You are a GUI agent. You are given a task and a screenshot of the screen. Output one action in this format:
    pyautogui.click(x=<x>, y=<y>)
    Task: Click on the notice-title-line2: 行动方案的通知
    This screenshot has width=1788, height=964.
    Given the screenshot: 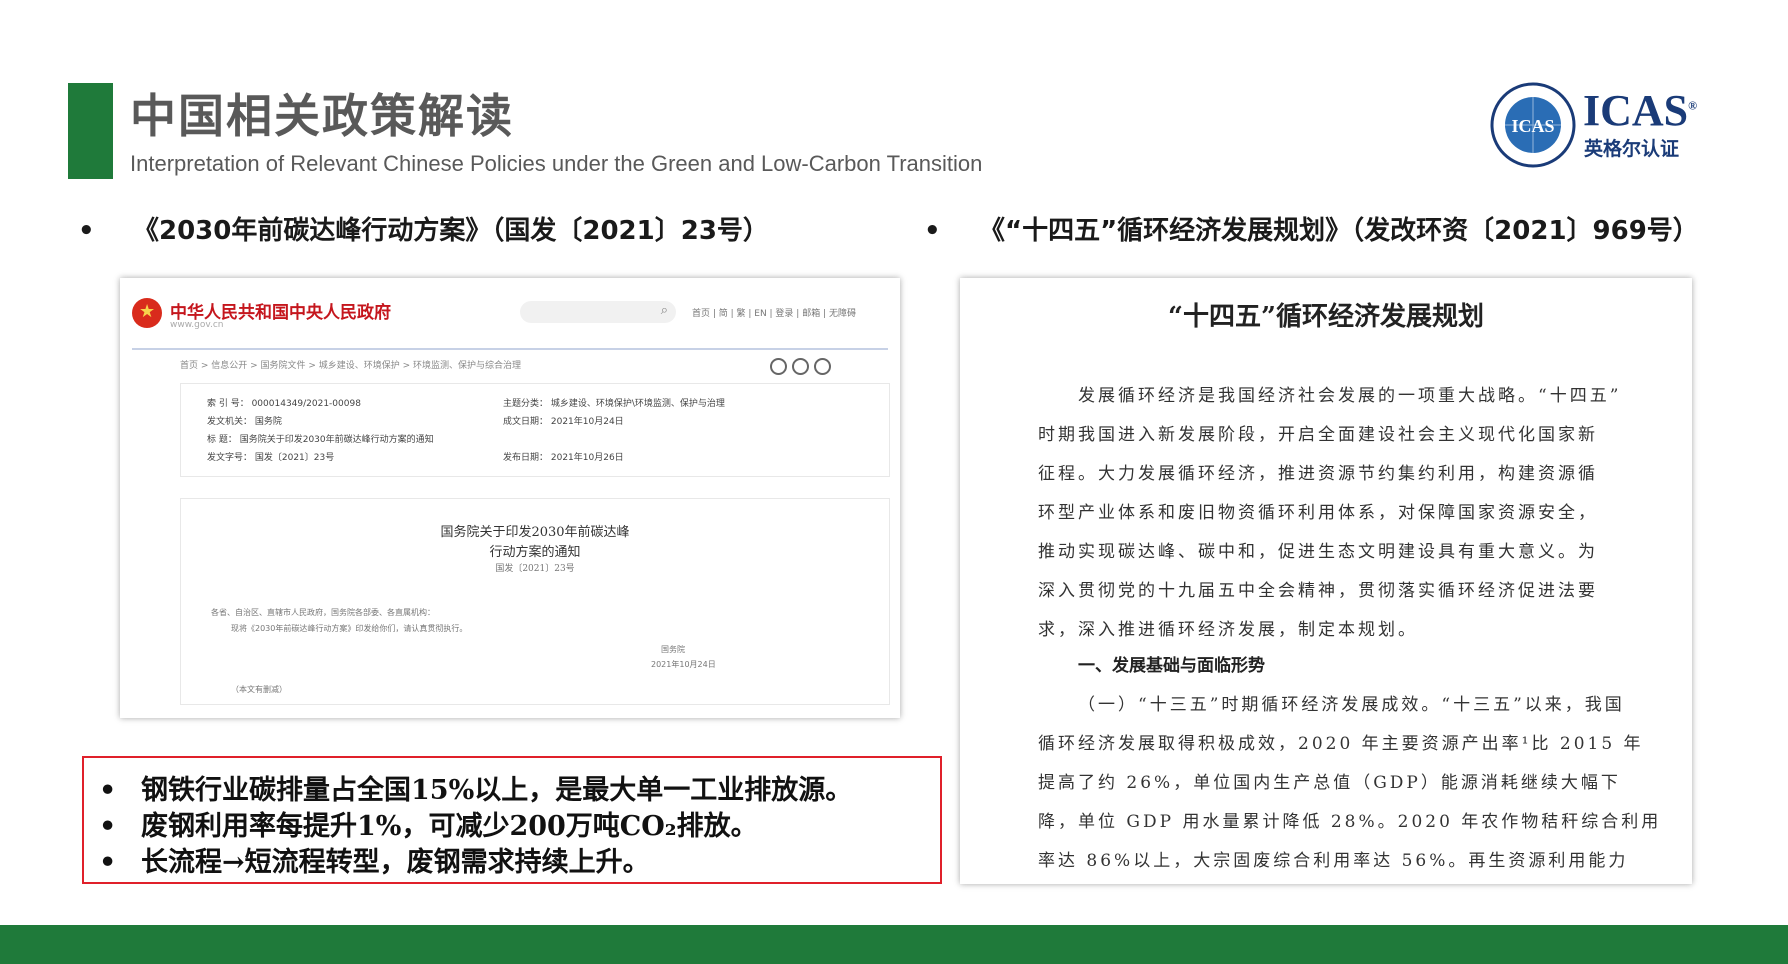 What is the action you would take?
    pyautogui.click(x=535, y=552)
    